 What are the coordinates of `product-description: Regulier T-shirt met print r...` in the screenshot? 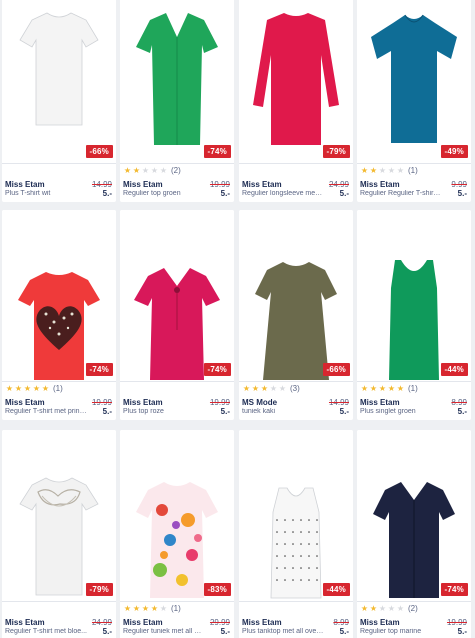 It's located at (46, 411).